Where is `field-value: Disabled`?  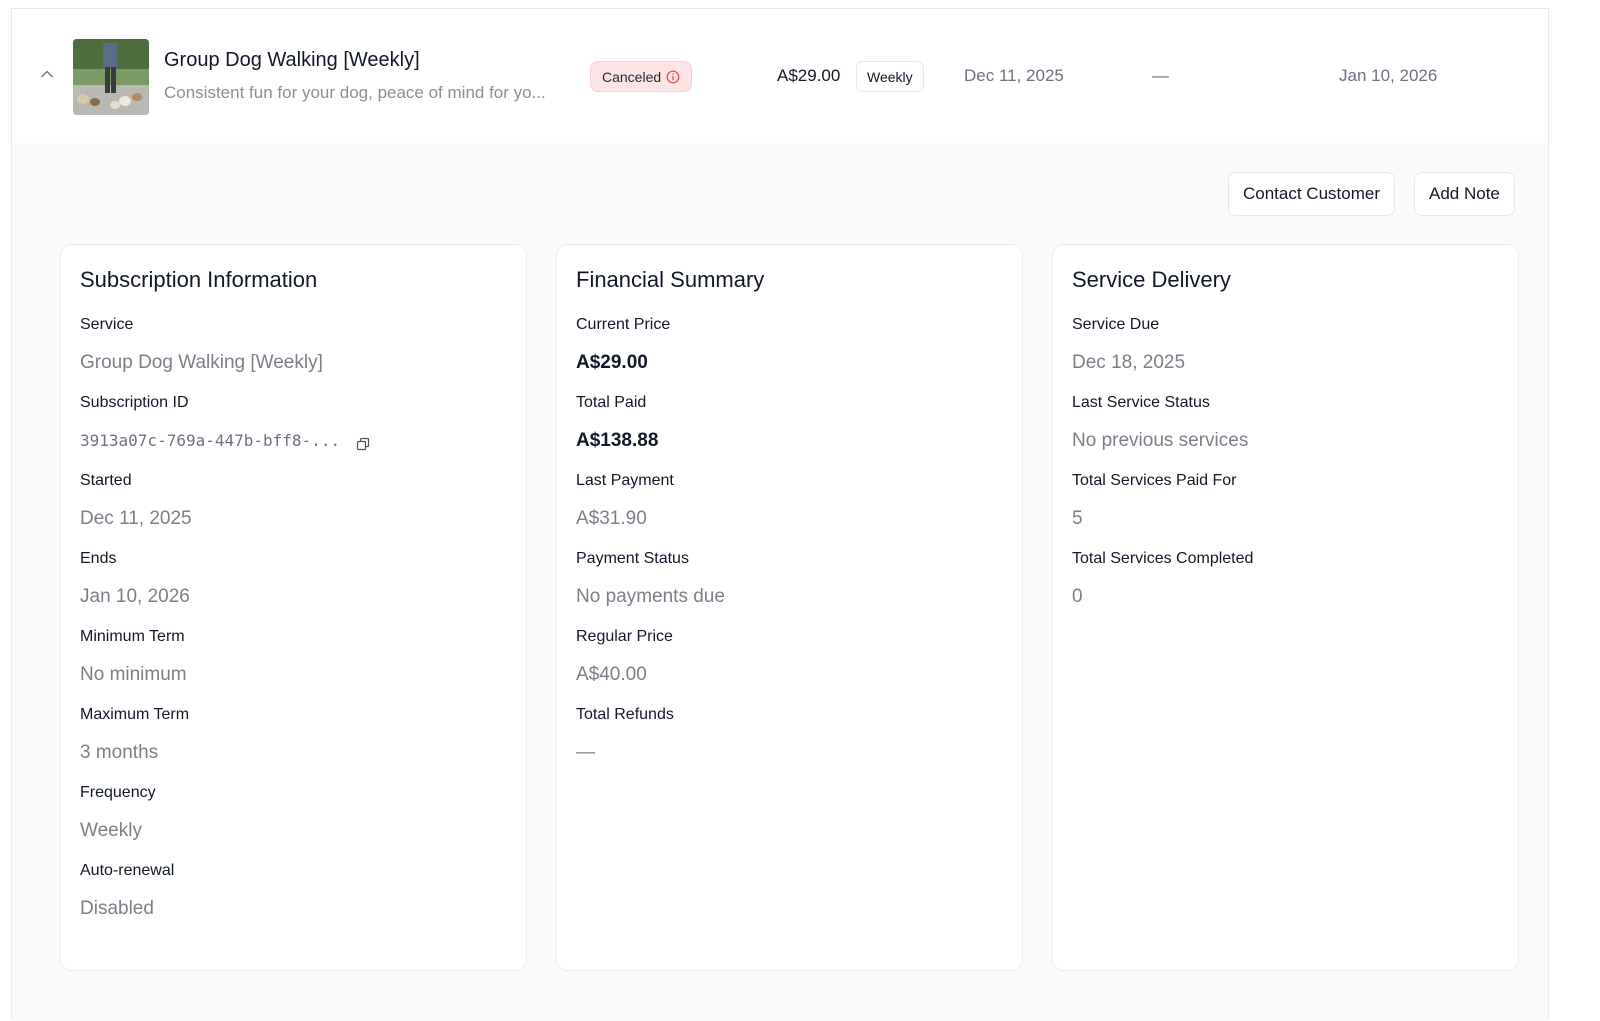
field-value: Disabled is located at coordinates (117, 908).